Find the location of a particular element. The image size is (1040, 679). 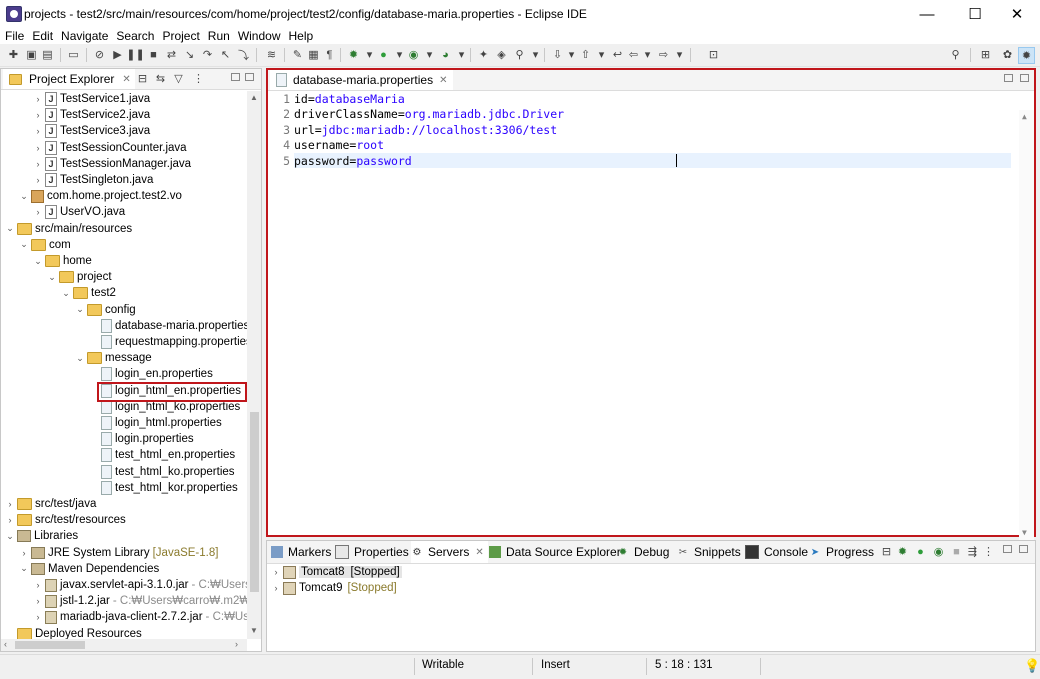

scroll-right-icon: › is located at coordinates (236, 644).